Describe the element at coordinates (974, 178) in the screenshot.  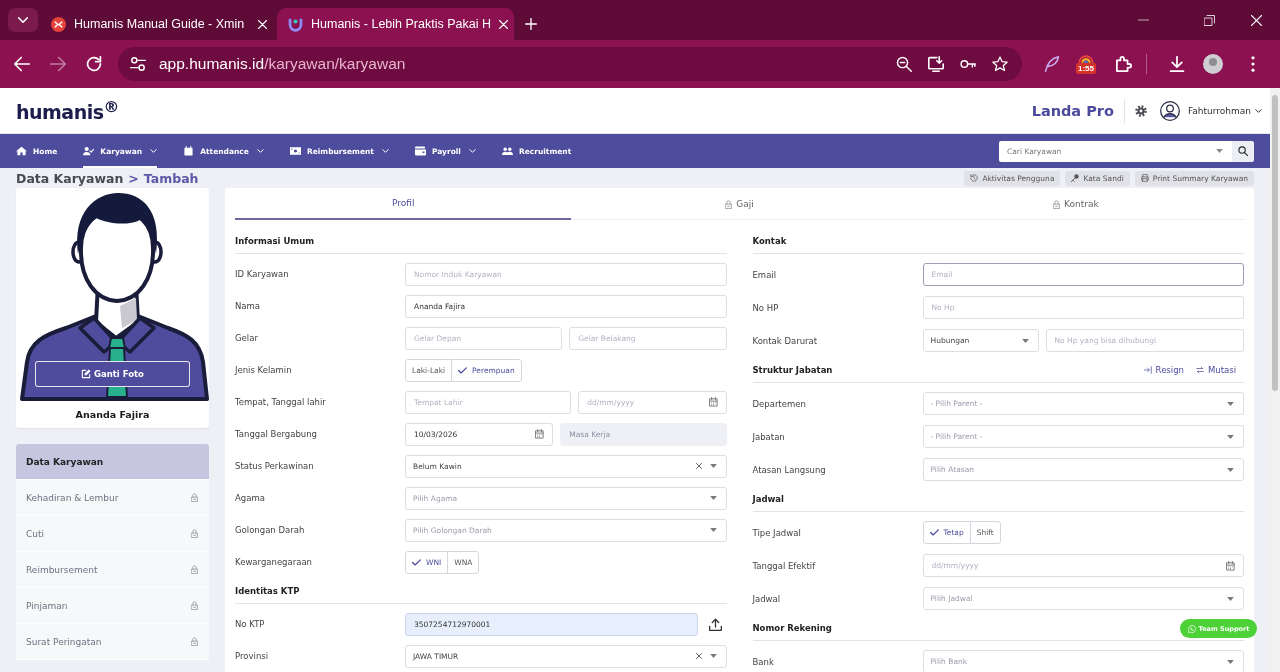
I see `history-icon` at that location.